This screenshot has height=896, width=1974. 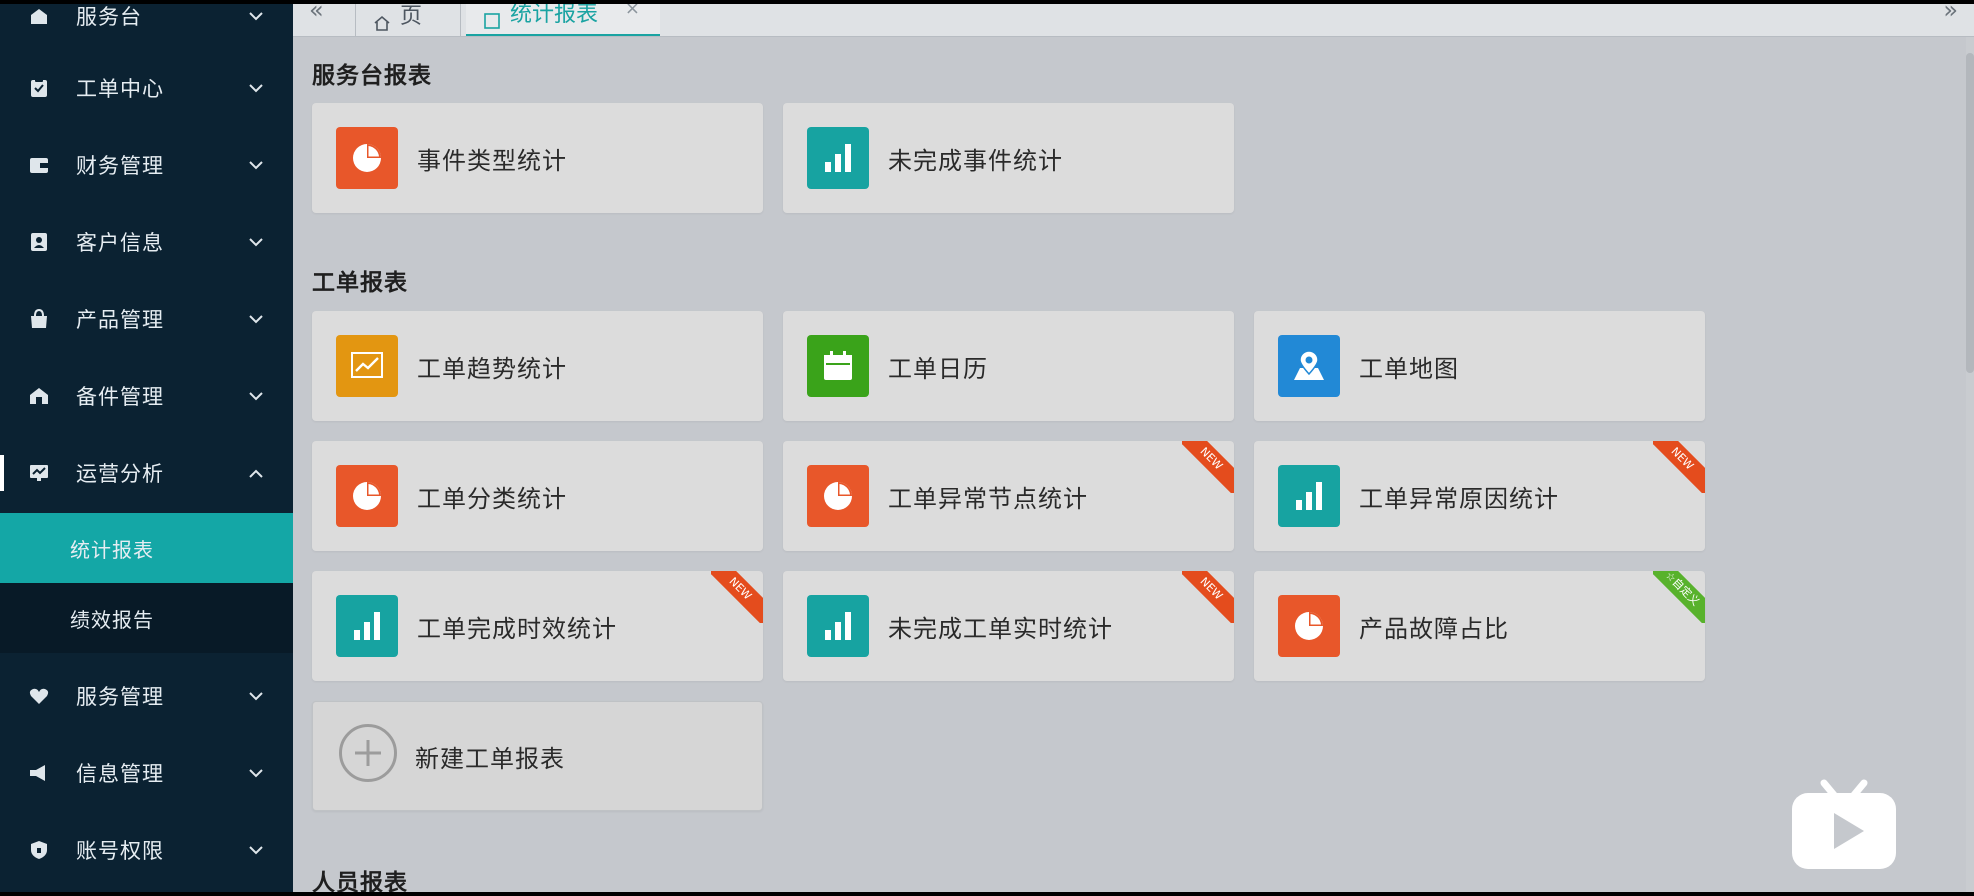 I want to click on sidebar-item-label: 备件管理, so click(x=120, y=397).